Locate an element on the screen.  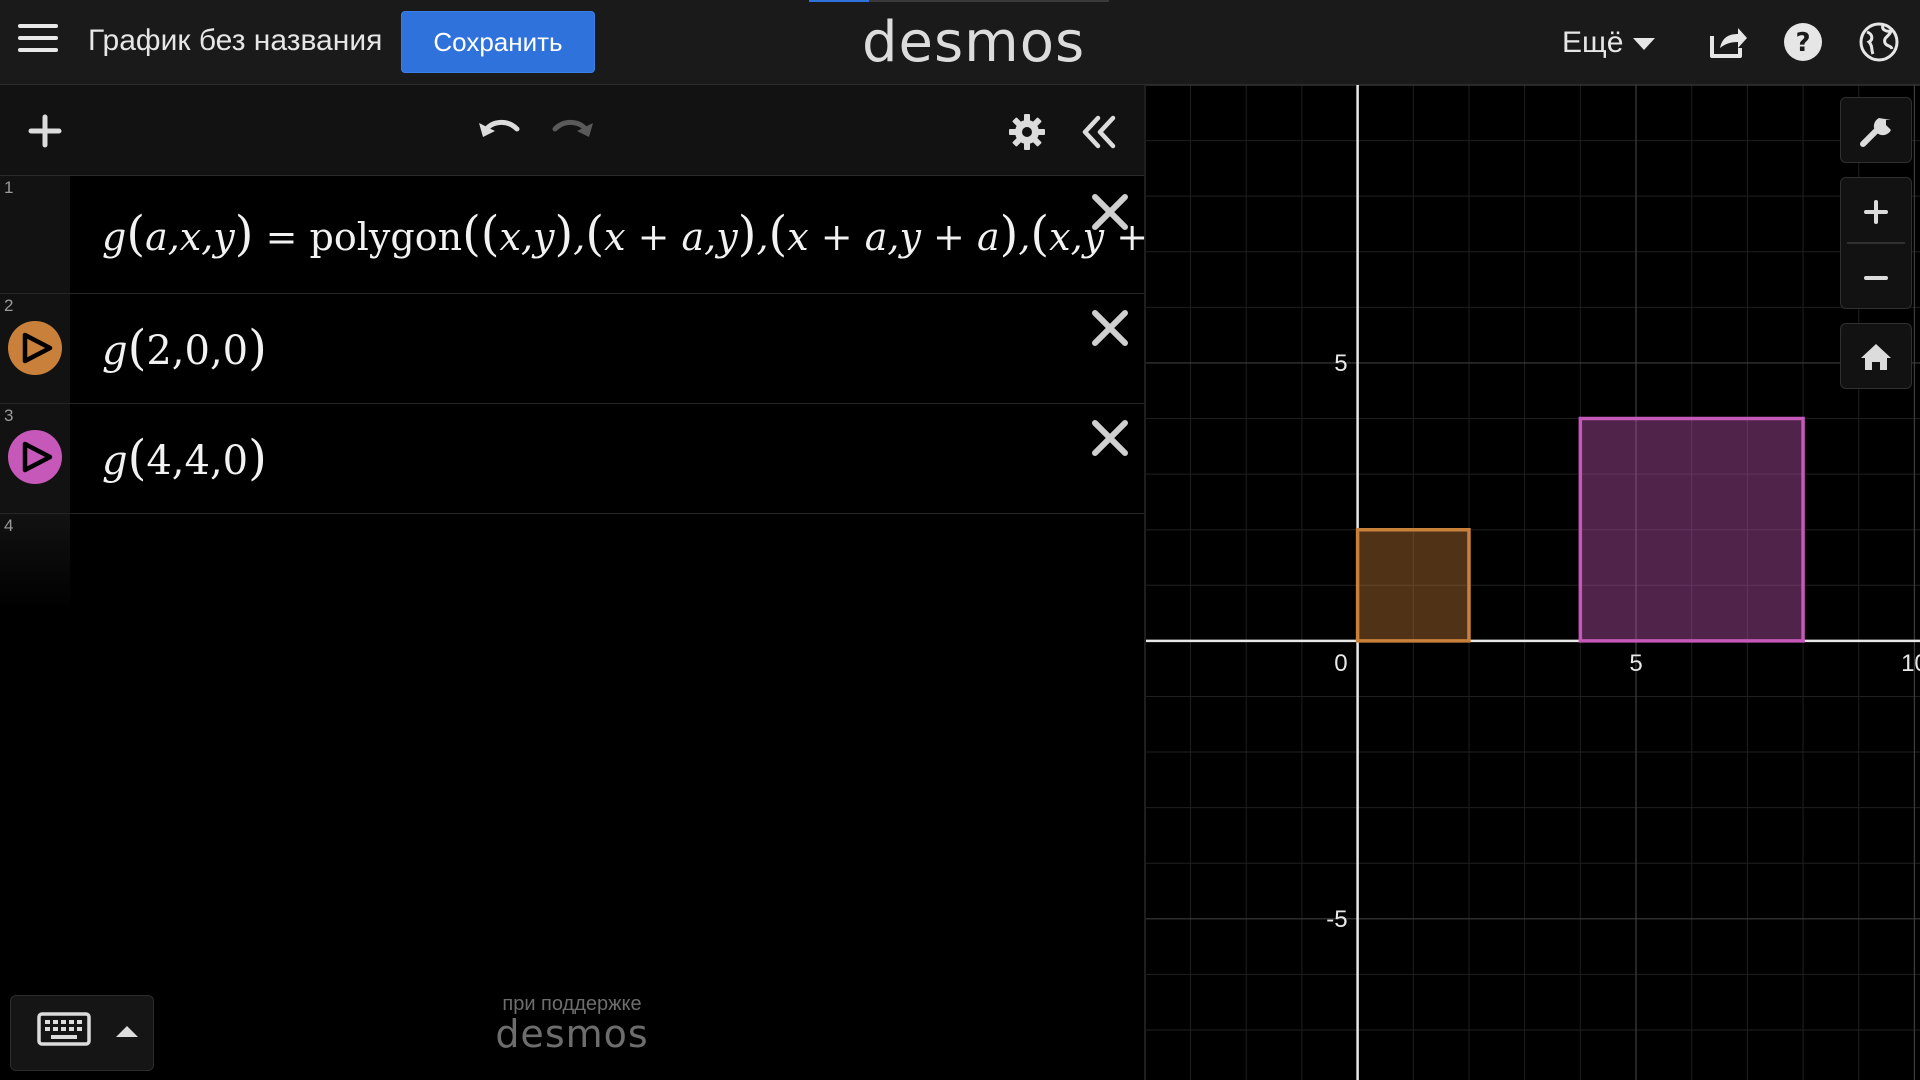
x-tick-label: 10 is located at coordinates (1910, 663).